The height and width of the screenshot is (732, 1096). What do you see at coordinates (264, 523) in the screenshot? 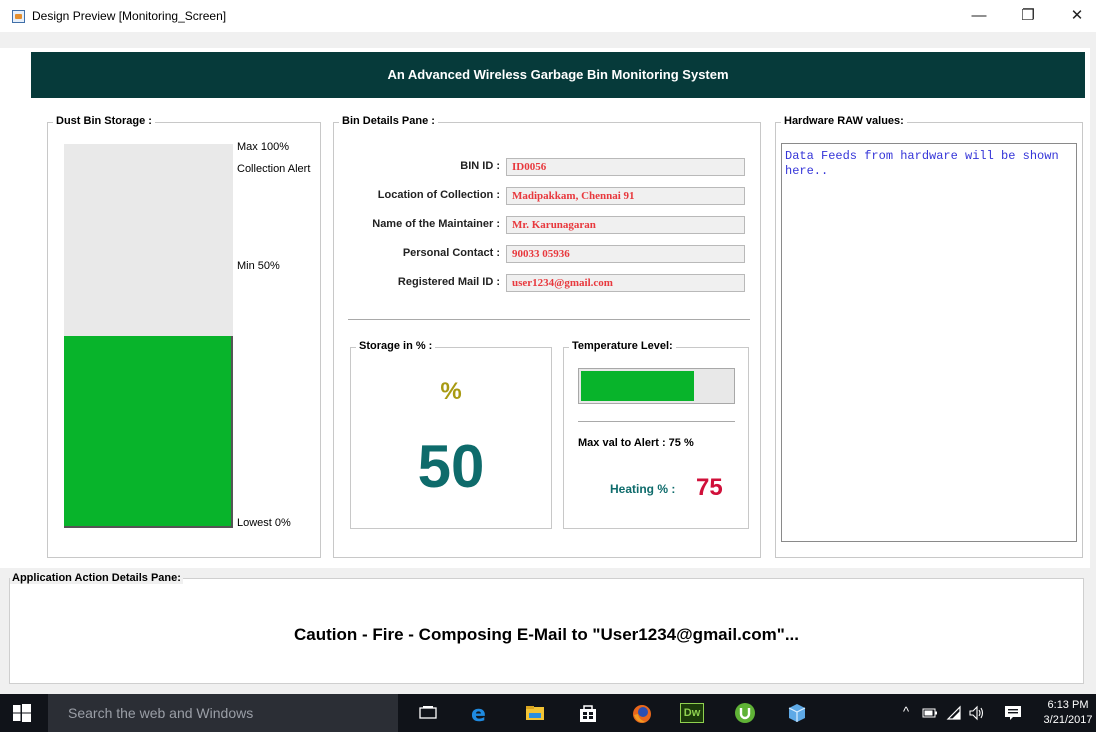
I see `scale-lowest-label: Lowest 0%` at bounding box center [264, 523].